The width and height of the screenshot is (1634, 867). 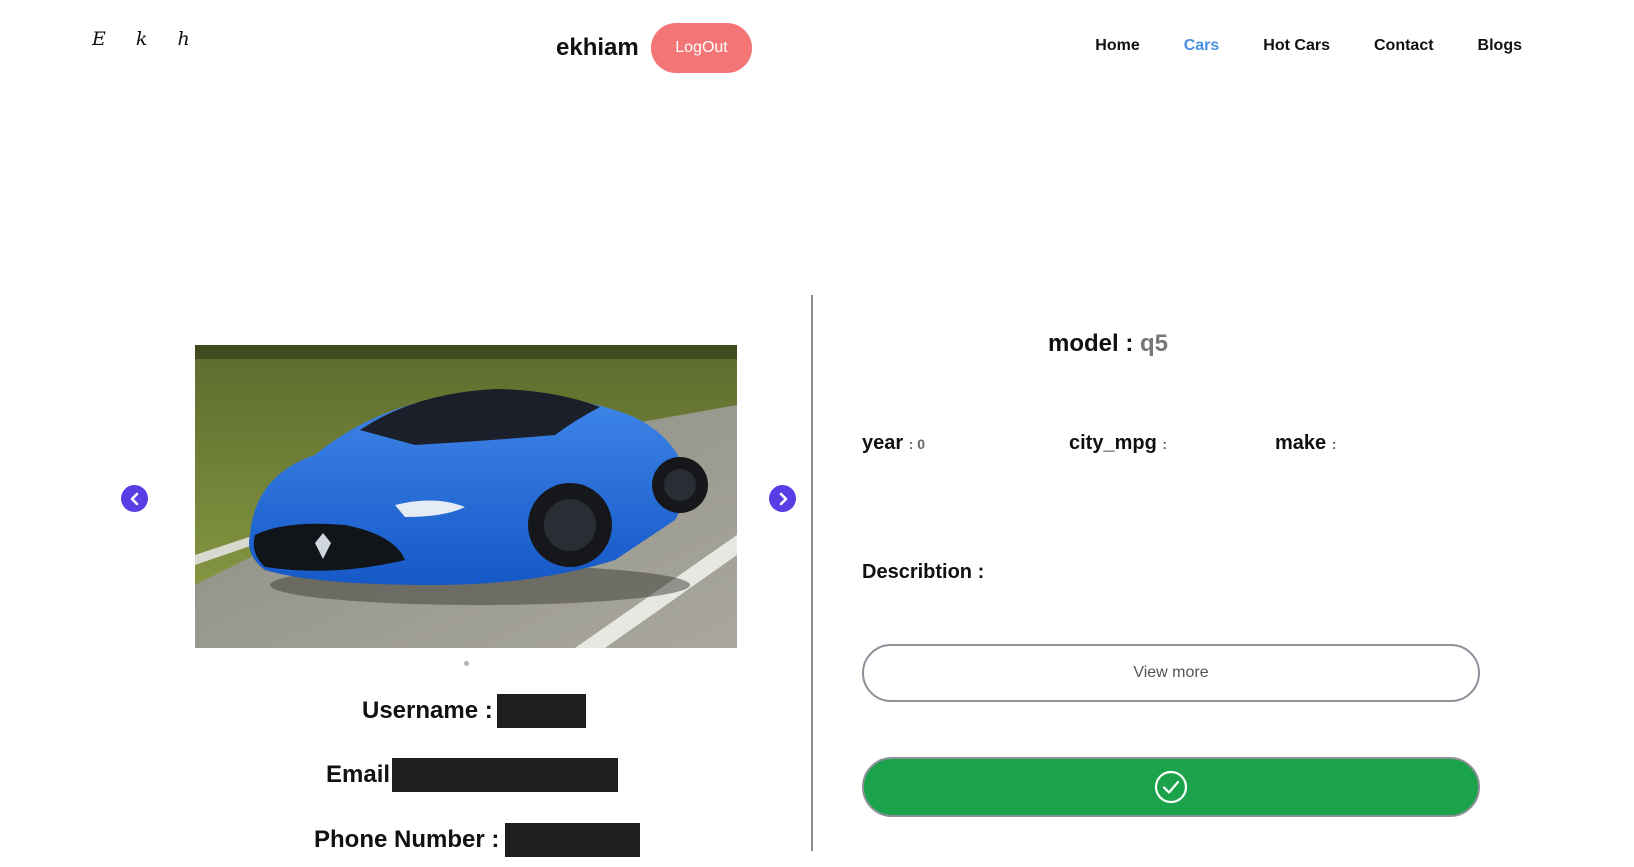 I want to click on carousel-prev-button, so click(x=134, y=498).